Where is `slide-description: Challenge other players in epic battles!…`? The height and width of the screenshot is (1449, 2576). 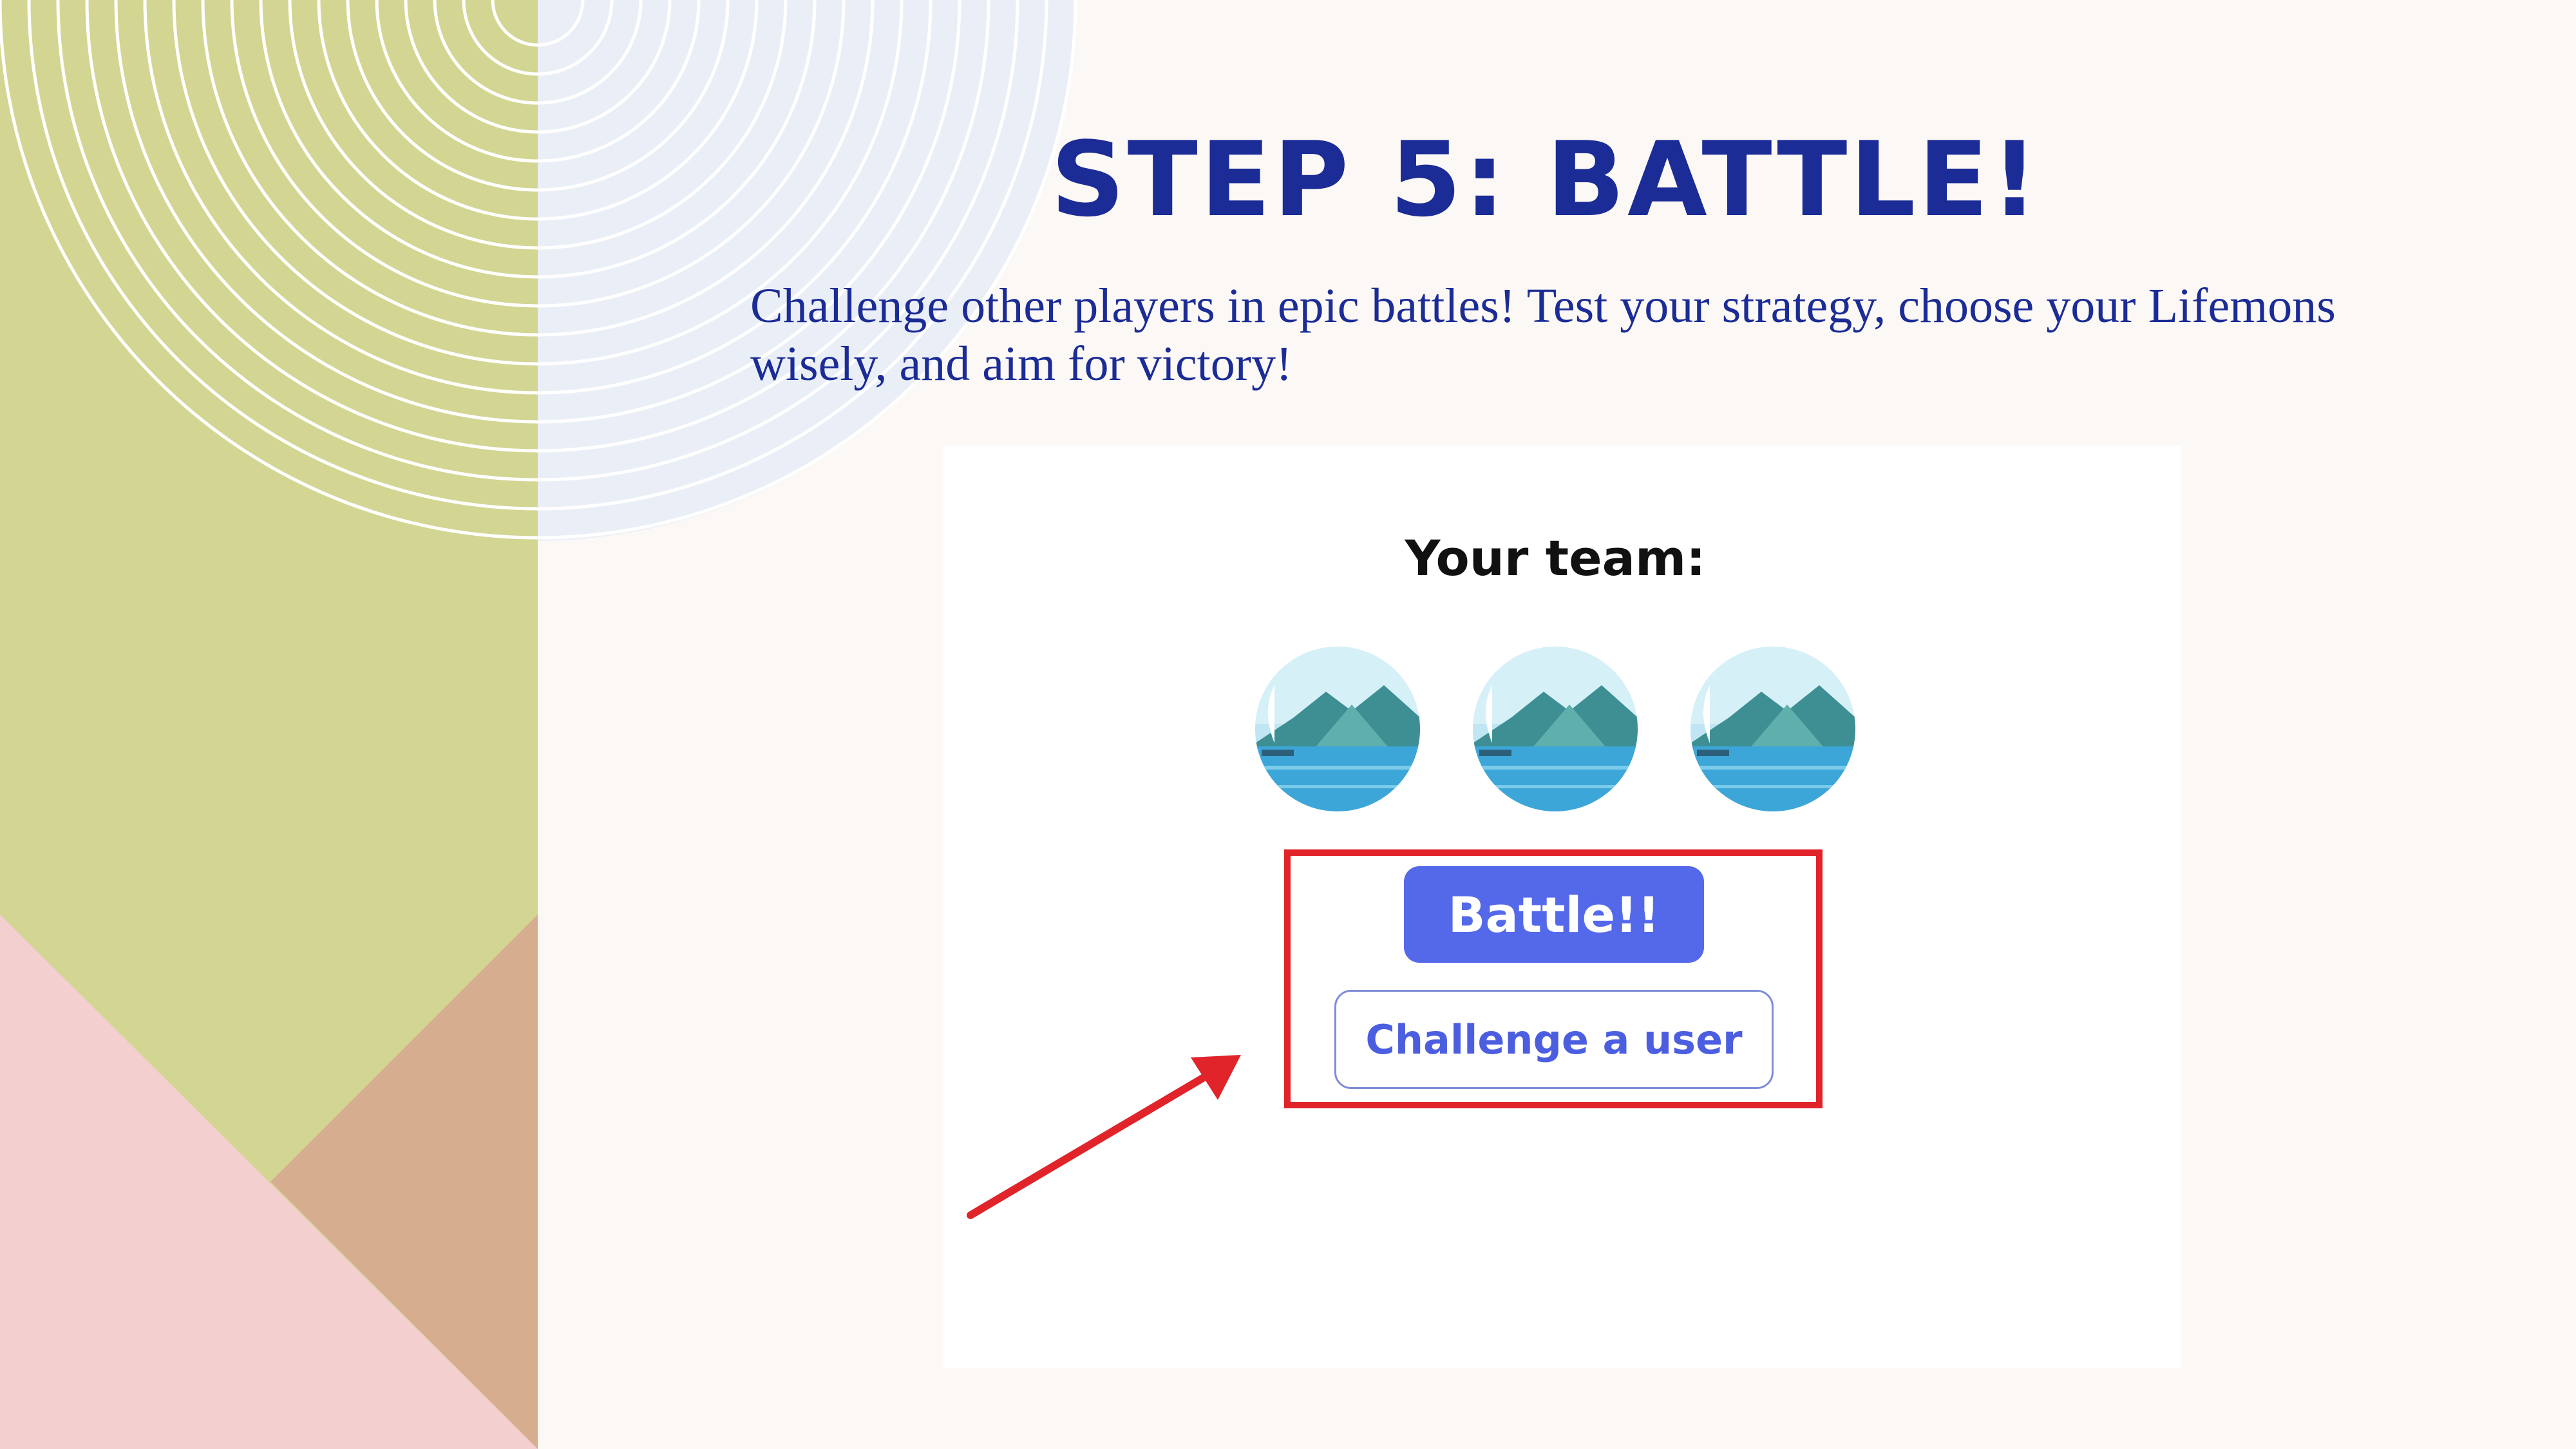 slide-description: Challenge other players in epic battles!… is located at coordinates (1543, 335).